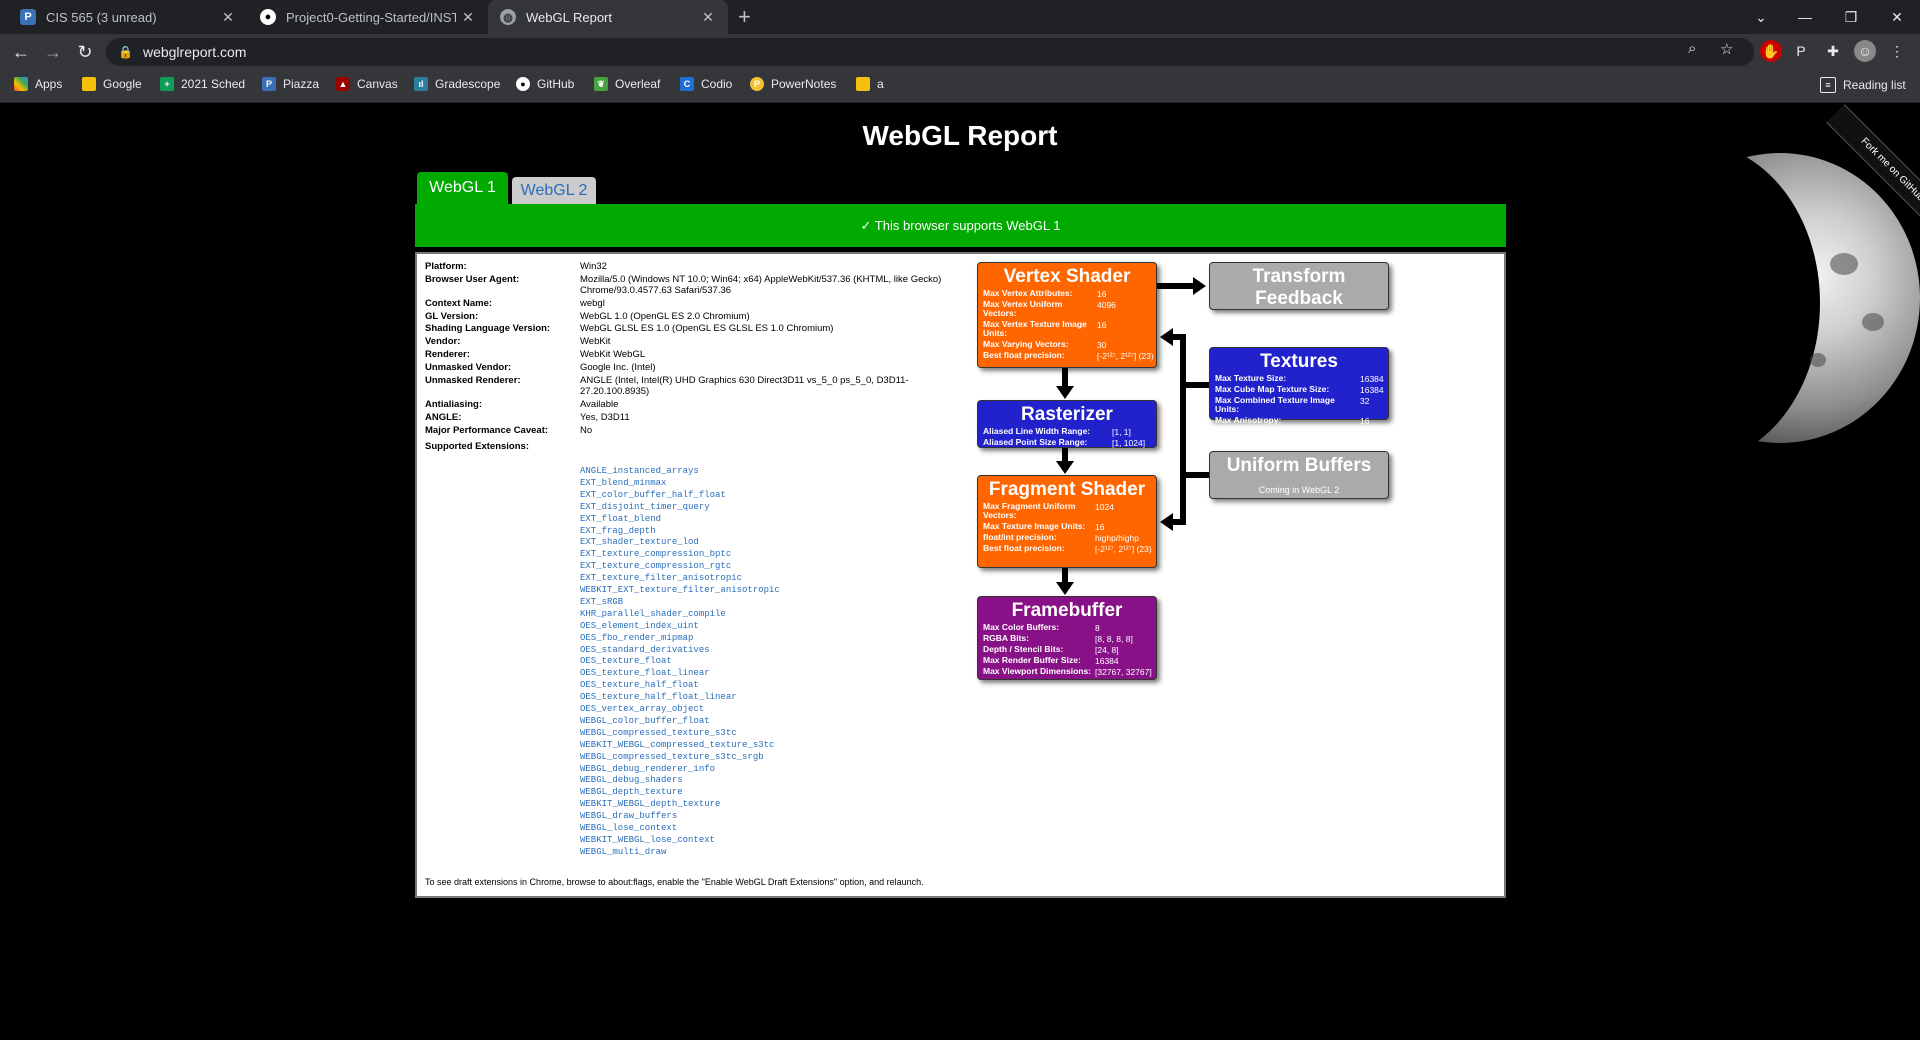 The height and width of the screenshot is (1040, 1920). Describe the element at coordinates (658, 733) in the screenshot. I see `extension-link: WEBGL_compressed_texture_s3tc` at that location.